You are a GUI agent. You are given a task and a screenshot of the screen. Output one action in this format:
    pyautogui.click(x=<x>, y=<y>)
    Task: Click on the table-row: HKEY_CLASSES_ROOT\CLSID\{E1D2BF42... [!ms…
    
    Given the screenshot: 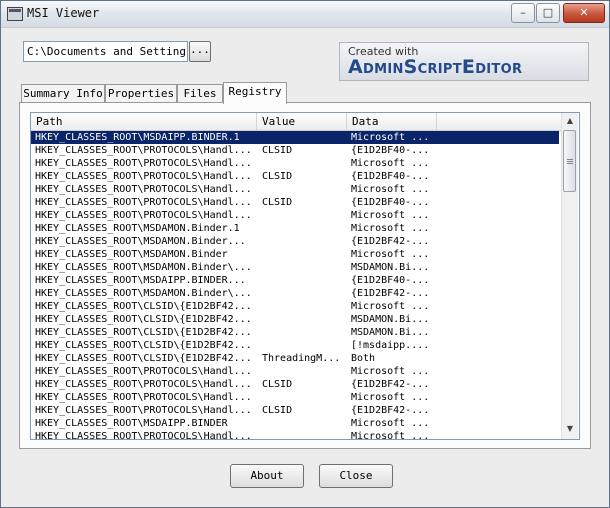 What is the action you would take?
    pyautogui.click(x=295, y=345)
    